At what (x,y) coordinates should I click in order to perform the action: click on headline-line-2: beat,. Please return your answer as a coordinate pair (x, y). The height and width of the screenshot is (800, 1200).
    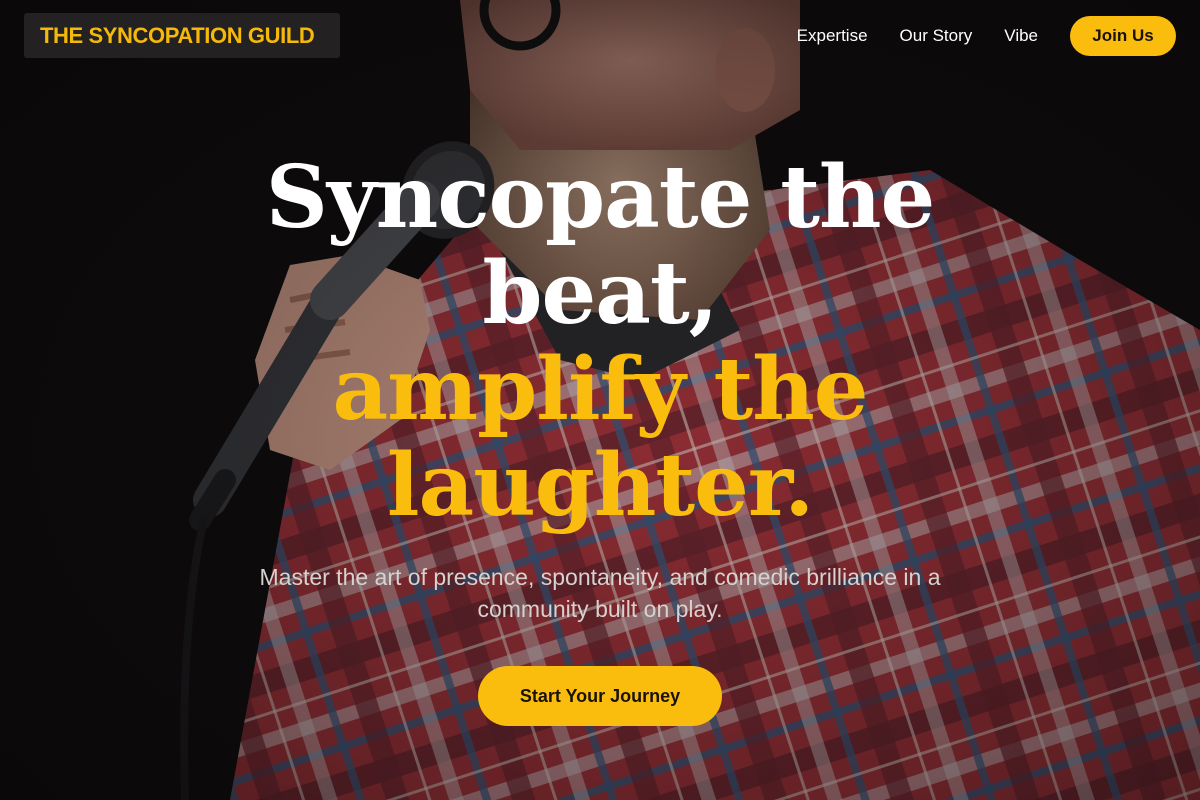
    Looking at the image, I should click on (600, 293).